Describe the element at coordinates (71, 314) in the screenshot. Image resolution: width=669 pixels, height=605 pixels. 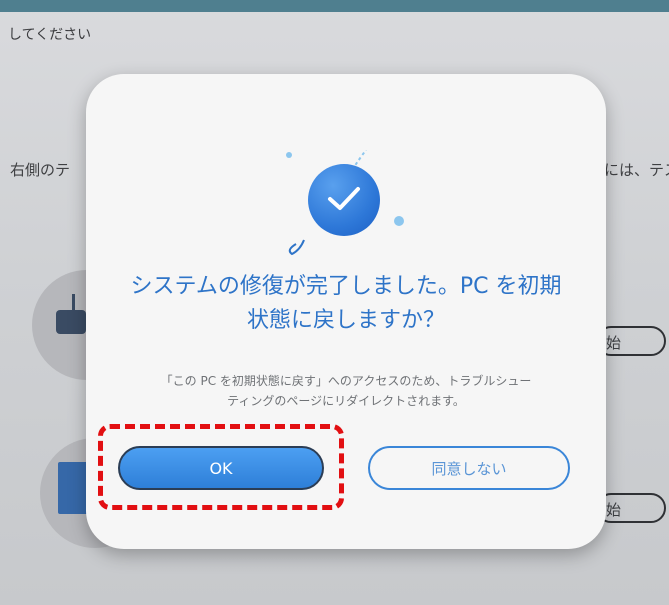
I see `router-icon` at that location.